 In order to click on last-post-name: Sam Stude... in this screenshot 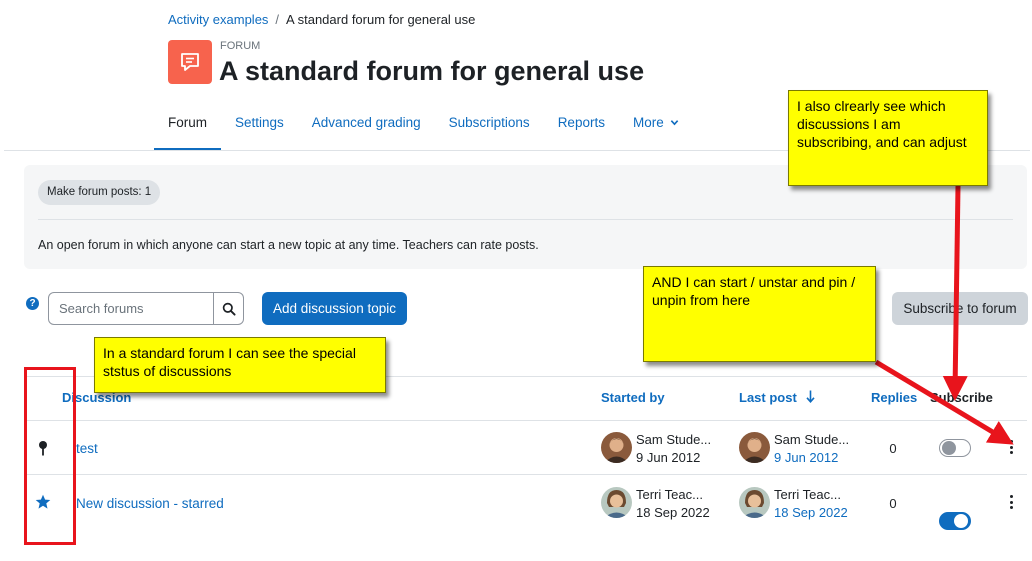, I will do `click(811, 439)`.